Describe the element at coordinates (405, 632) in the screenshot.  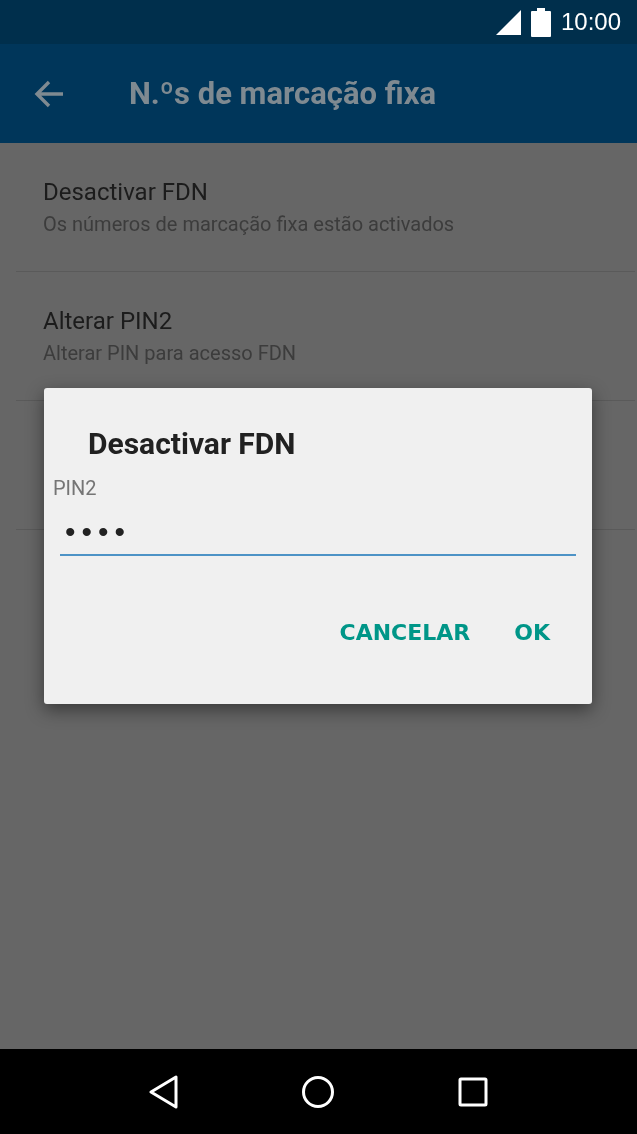
I see `cancel-button: CANCELAR` at that location.